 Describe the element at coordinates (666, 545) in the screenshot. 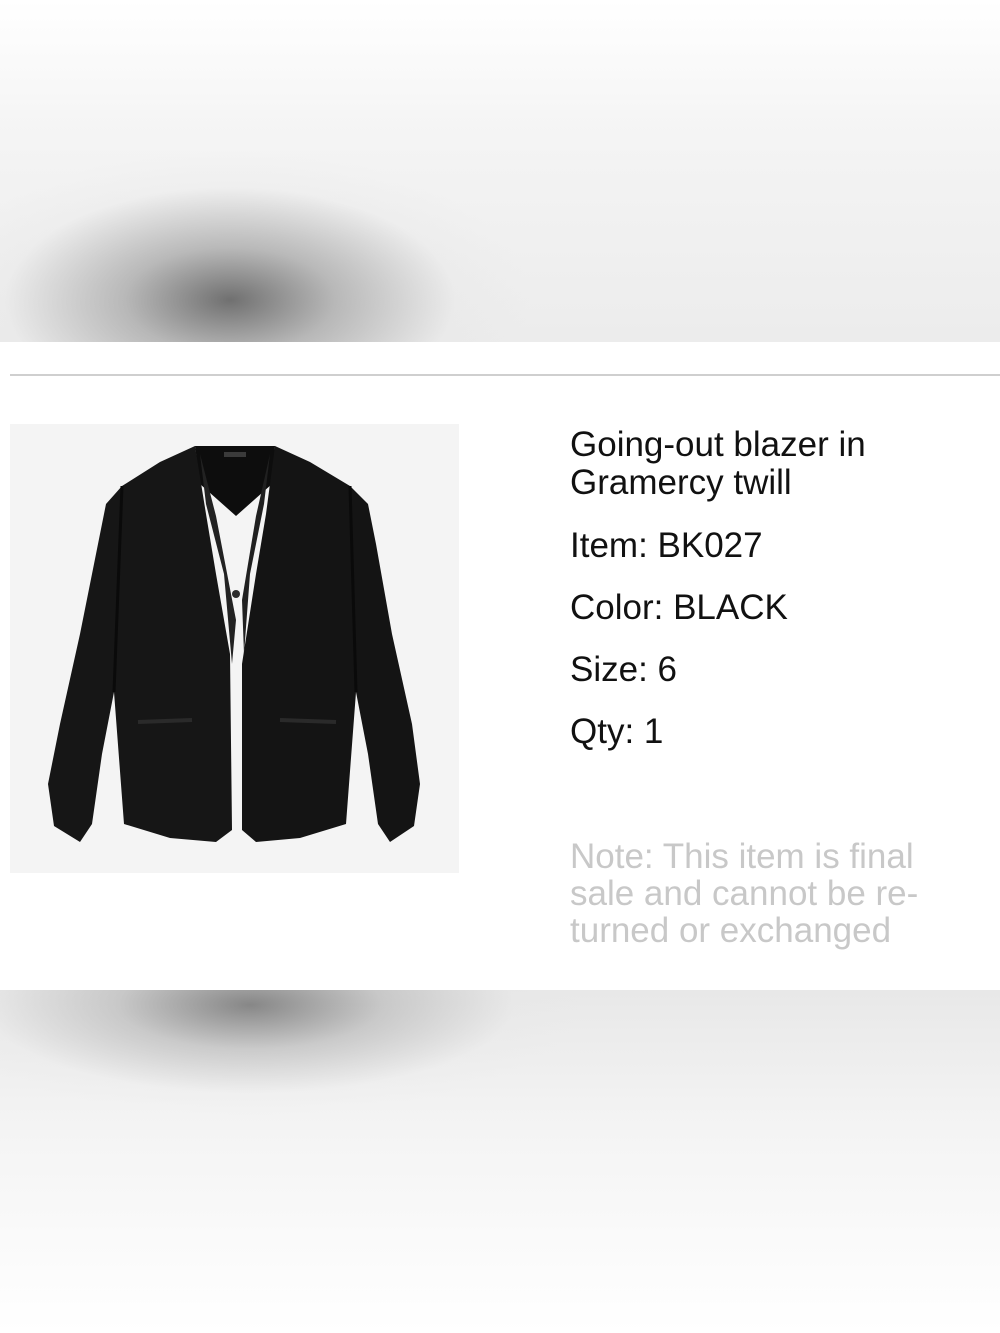

I see `item-number: Item: BK027` at that location.